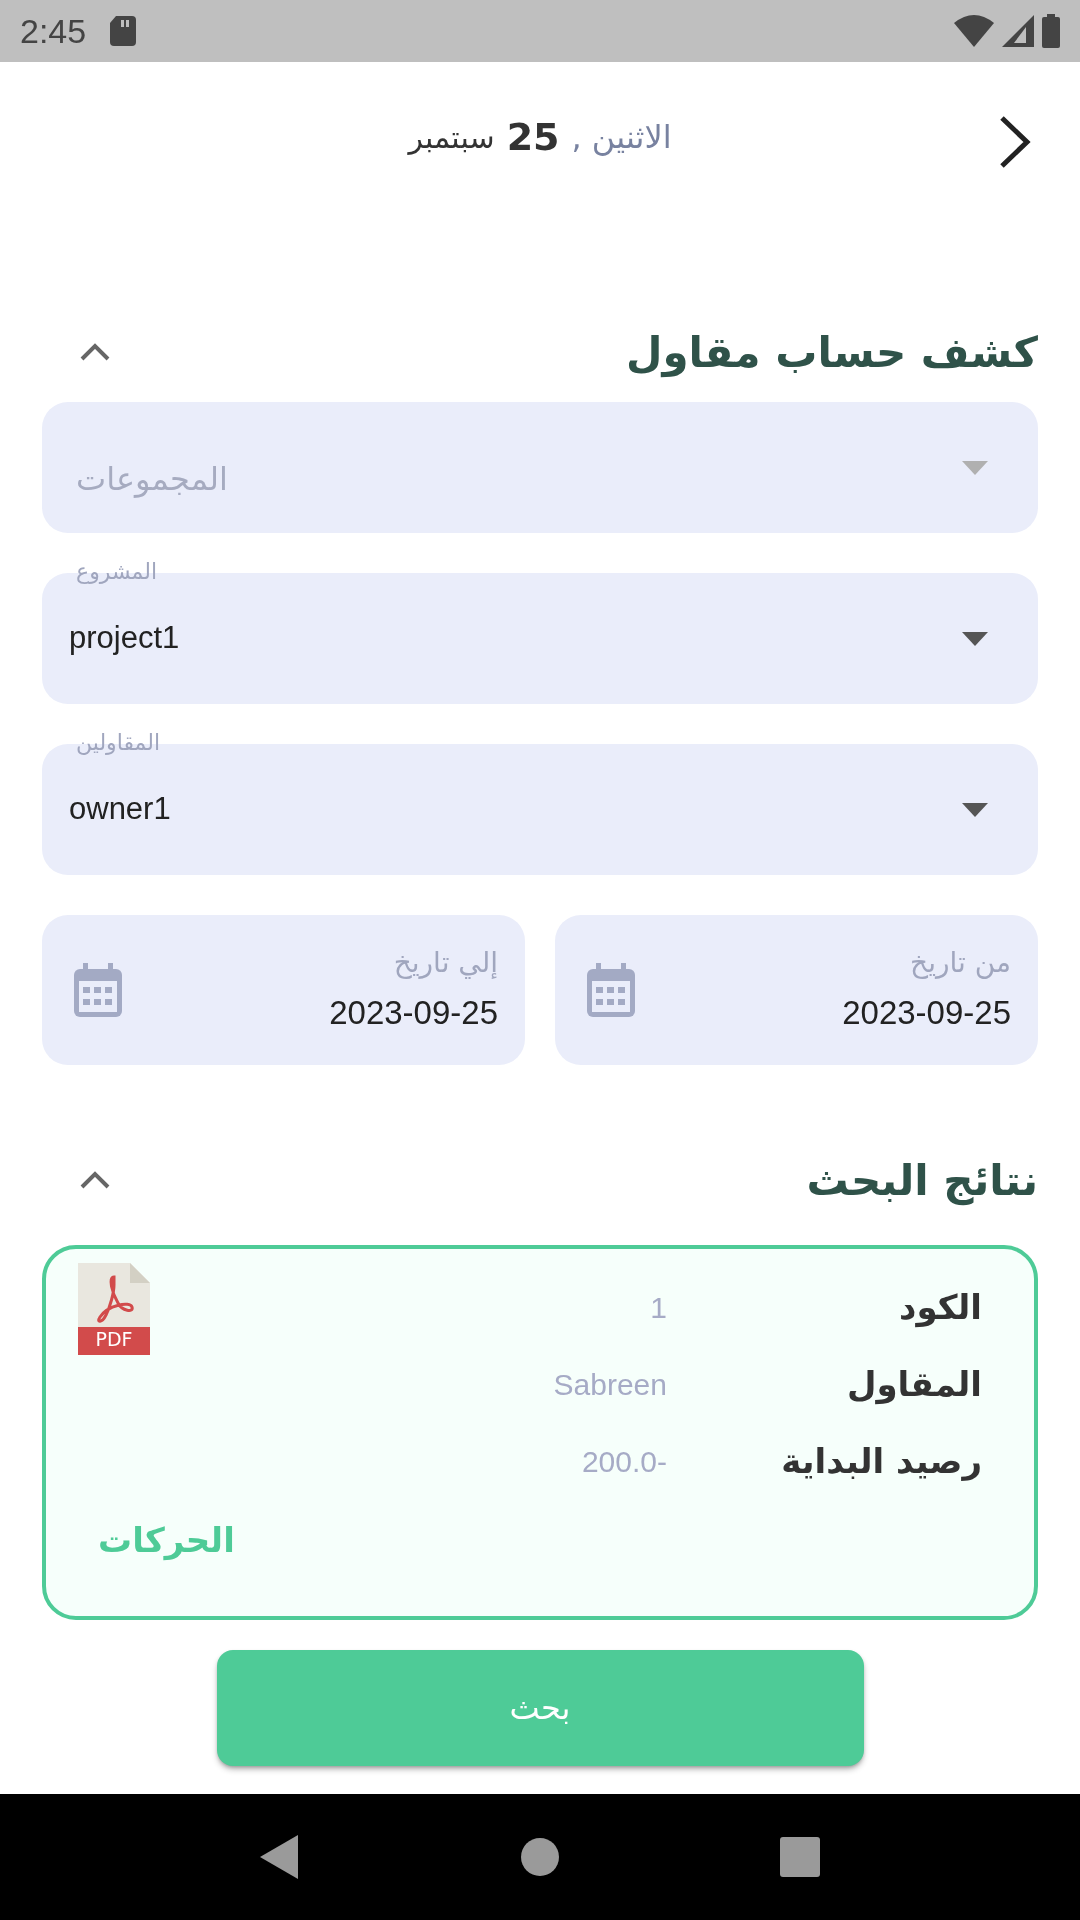 This screenshot has width=1080, height=1920. Describe the element at coordinates (451, 137) in the screenshot. I see `month-text: سبتمبر` at that location.